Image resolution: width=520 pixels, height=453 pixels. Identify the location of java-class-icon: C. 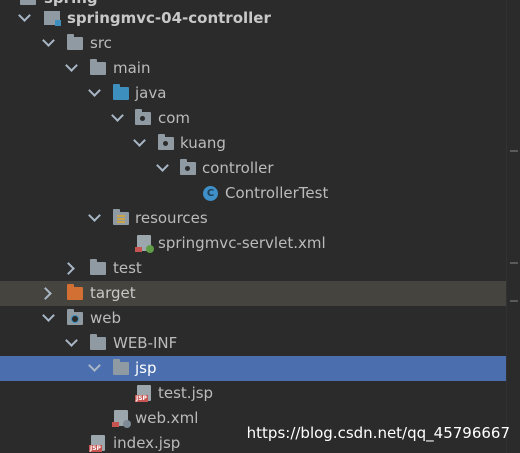
(210, 193).